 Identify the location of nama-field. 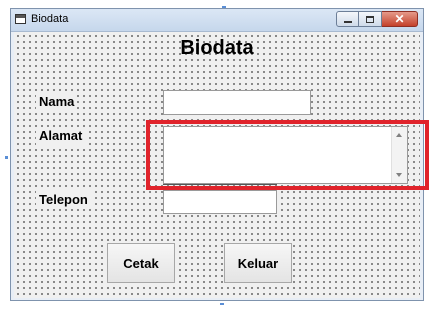
(237, 102).